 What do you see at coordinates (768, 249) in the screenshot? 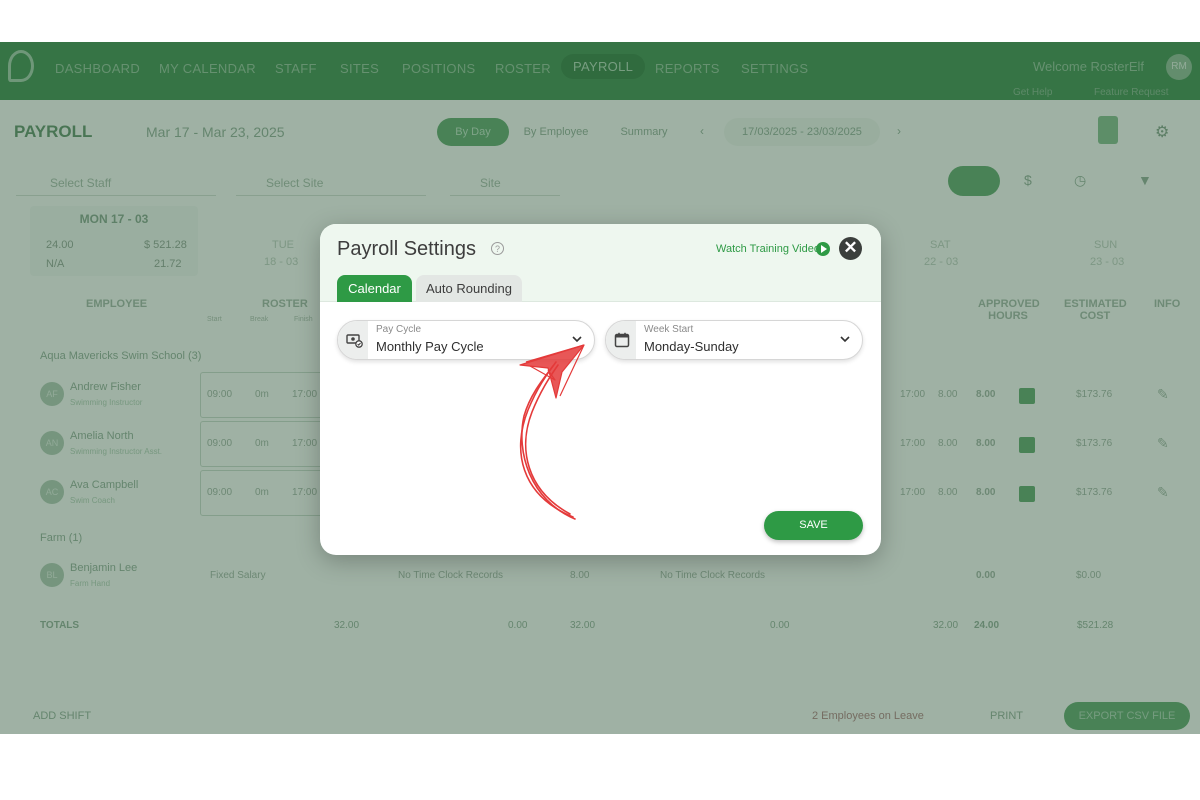
I see `watch-training-video-link: Watch Training Video` at bounding box center [768, 249].